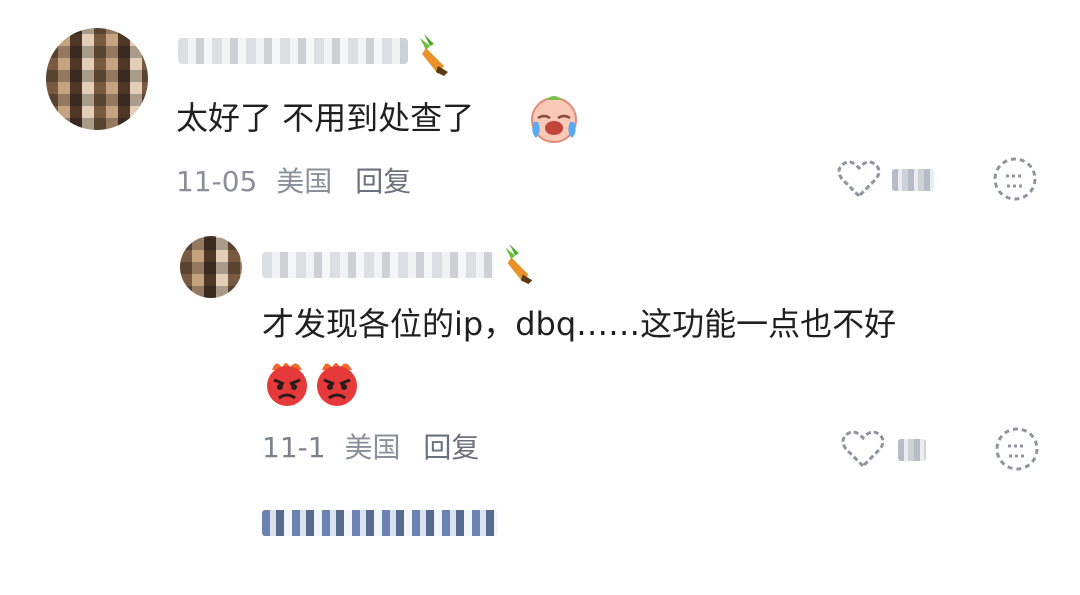 The image size is (1080, 595). I want to click on comment-meta: 11-05 美国 回复, so click(293, 180).